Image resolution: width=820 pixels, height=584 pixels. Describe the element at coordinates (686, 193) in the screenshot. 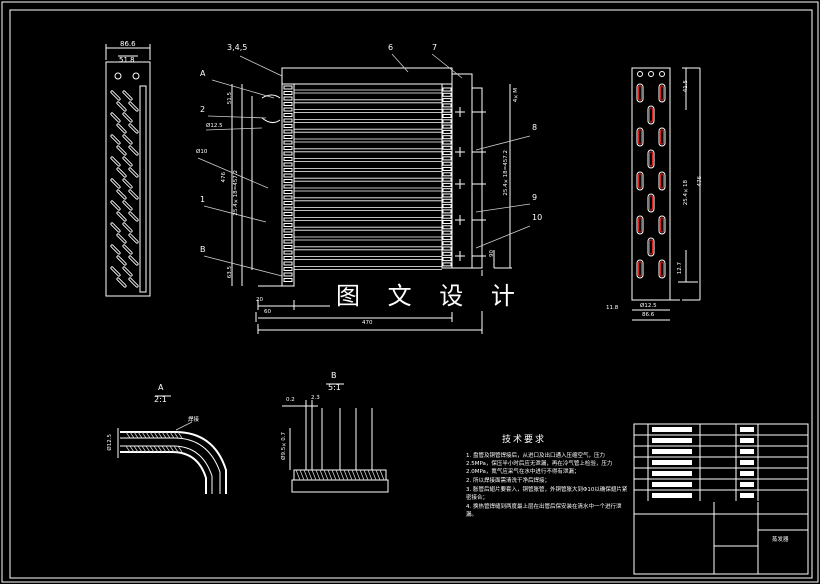

I see `dim-r-25-4x18: 25.4×18` at that location.